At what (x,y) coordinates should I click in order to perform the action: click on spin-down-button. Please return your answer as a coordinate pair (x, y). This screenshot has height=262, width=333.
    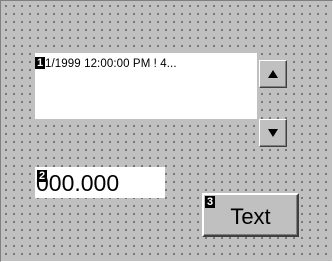
    Looking at the image, I should click on (273, 133).